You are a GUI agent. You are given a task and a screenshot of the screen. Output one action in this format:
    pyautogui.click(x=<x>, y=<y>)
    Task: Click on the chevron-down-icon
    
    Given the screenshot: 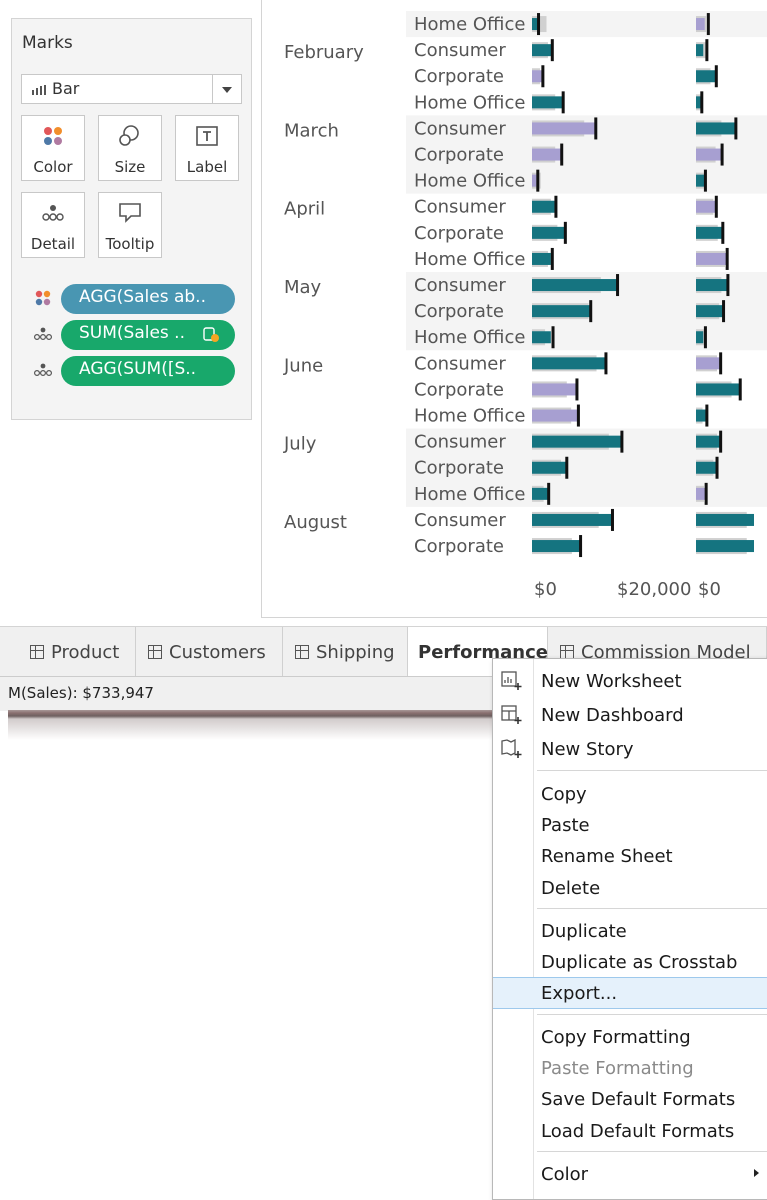 What is the action you would take?
    pyautogui.click(x=226, y=89)
    